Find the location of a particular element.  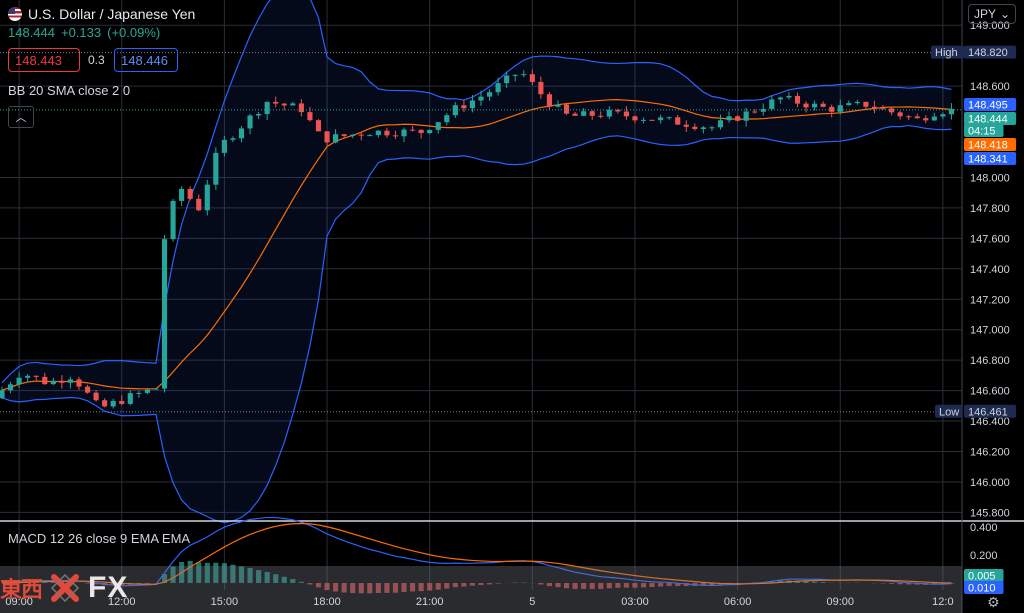

price-tick-label: 147.600 is located at coordinates (990, 239).